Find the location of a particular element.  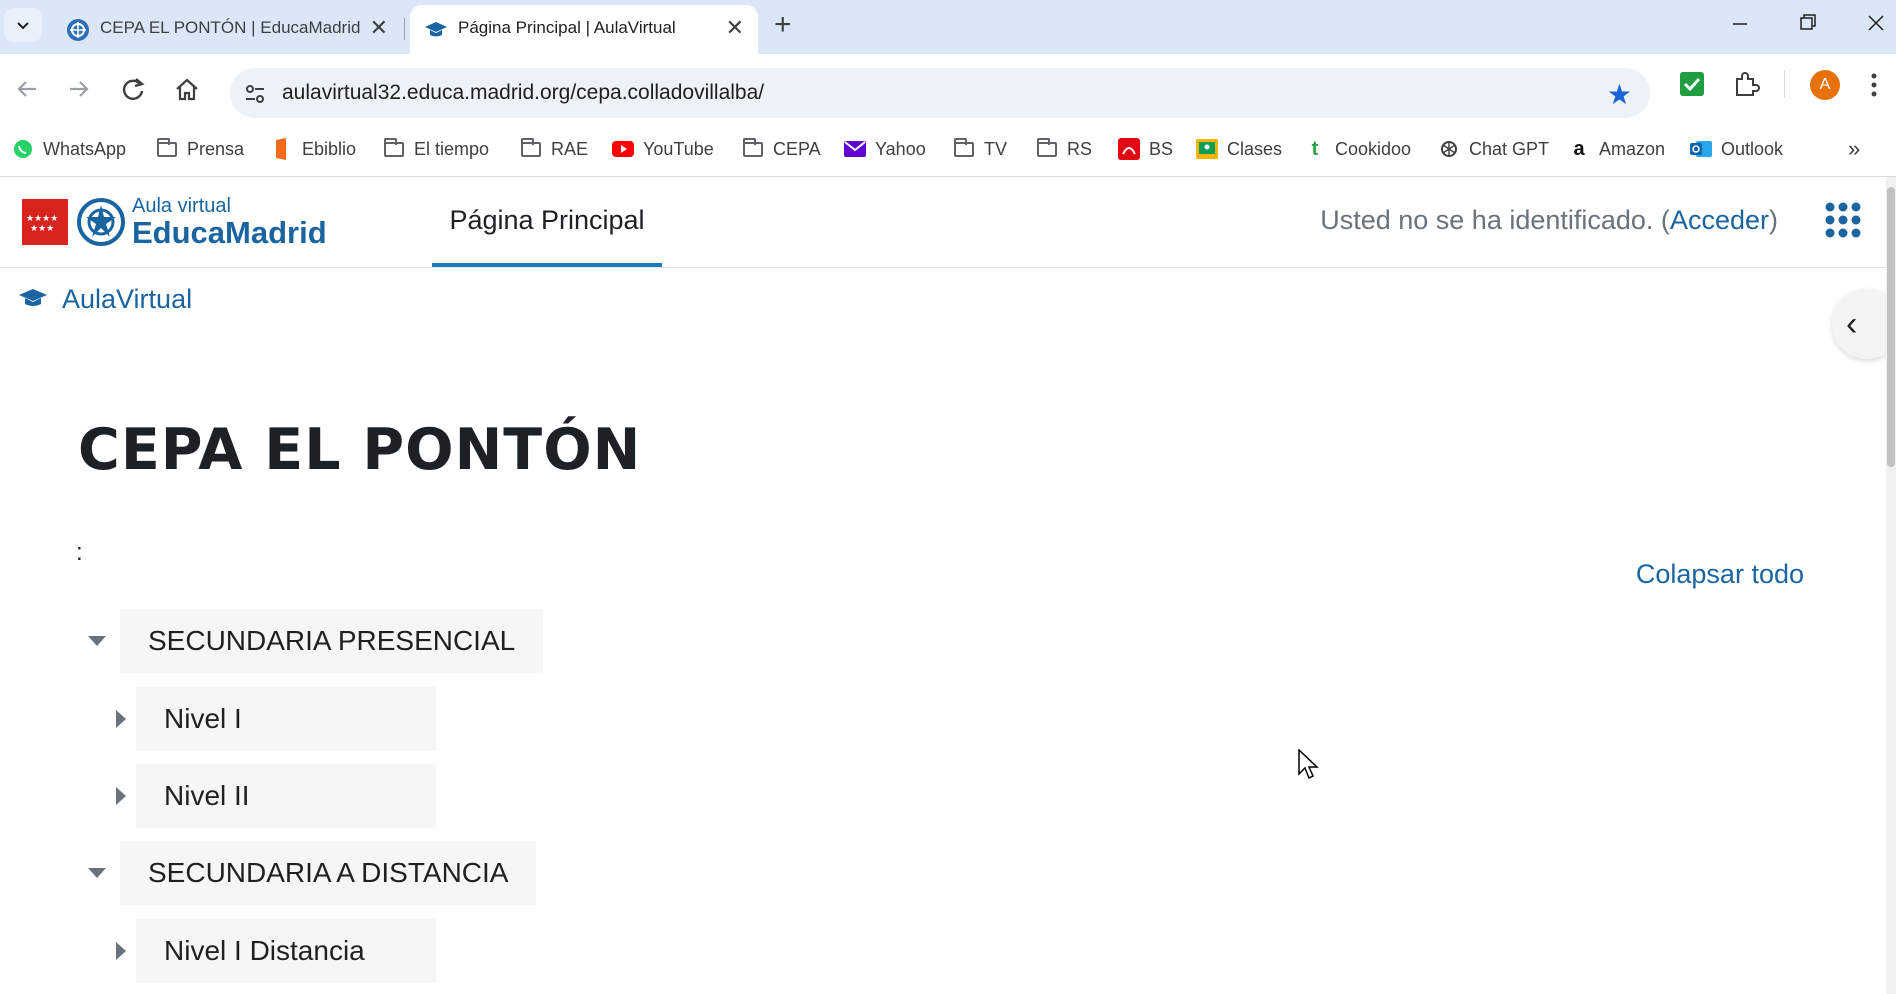

bs-icon is located at coordinates (1129, 149).